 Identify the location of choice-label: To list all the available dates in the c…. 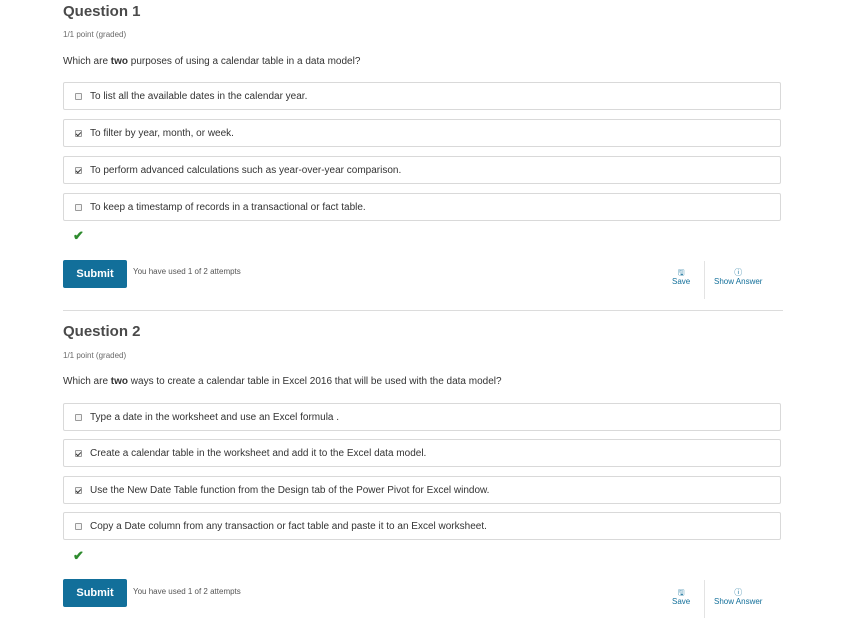
(199, 96).